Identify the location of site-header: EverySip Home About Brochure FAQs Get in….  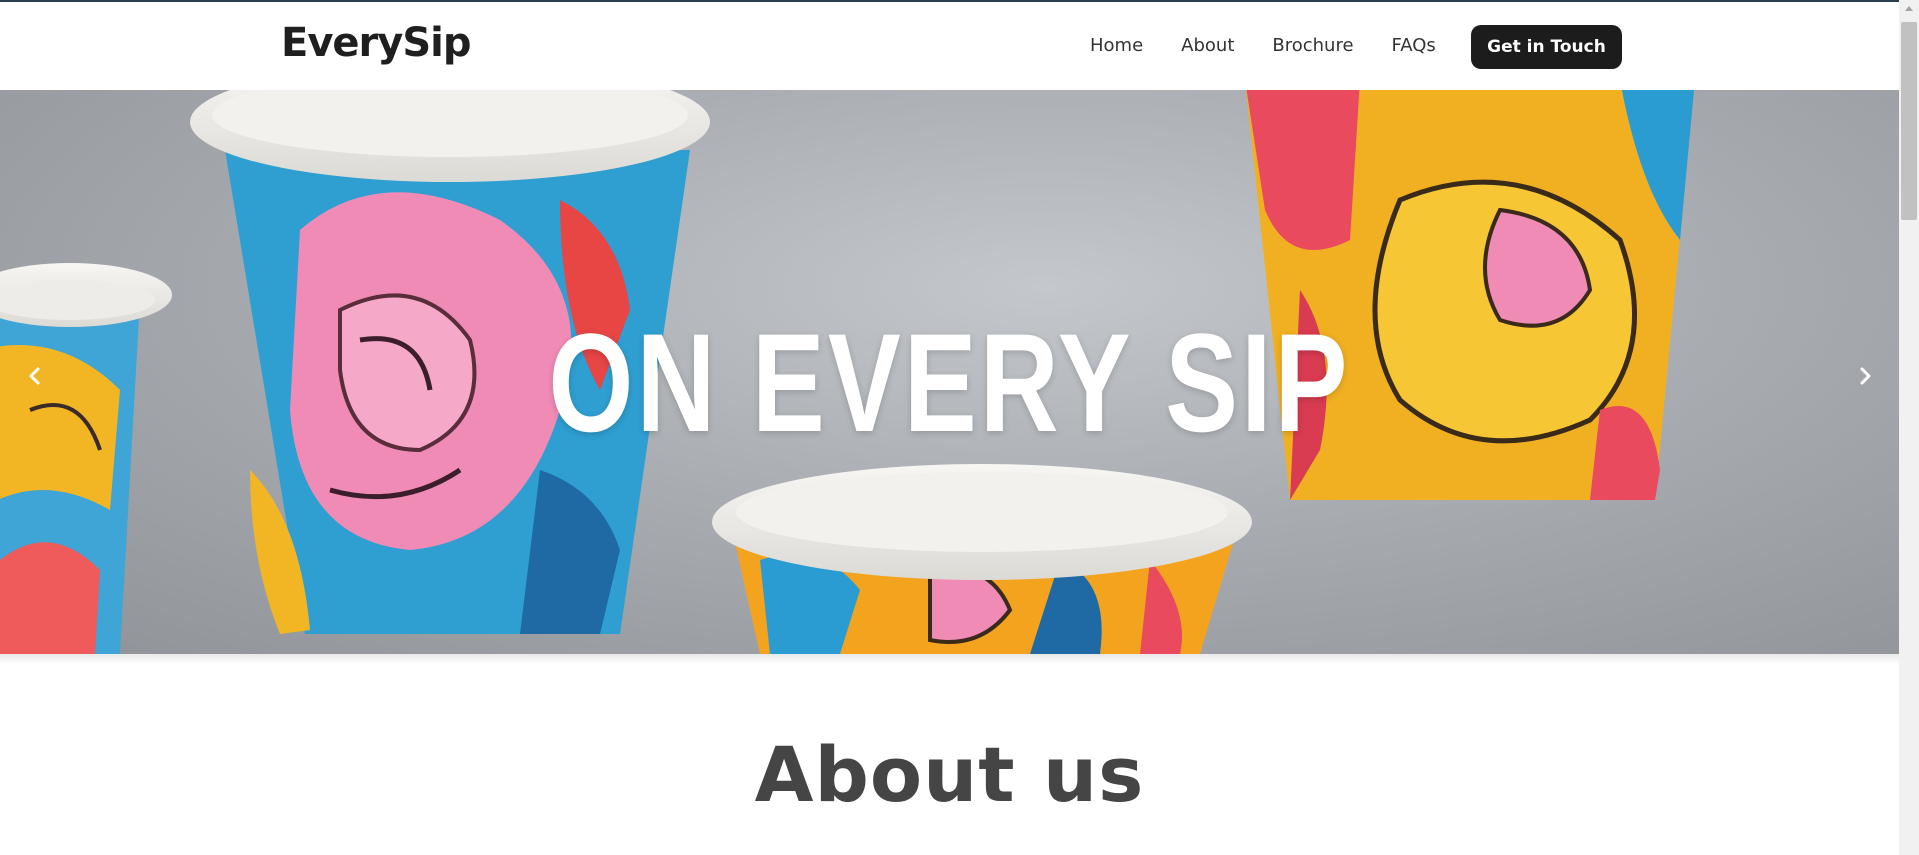
(949, 46).